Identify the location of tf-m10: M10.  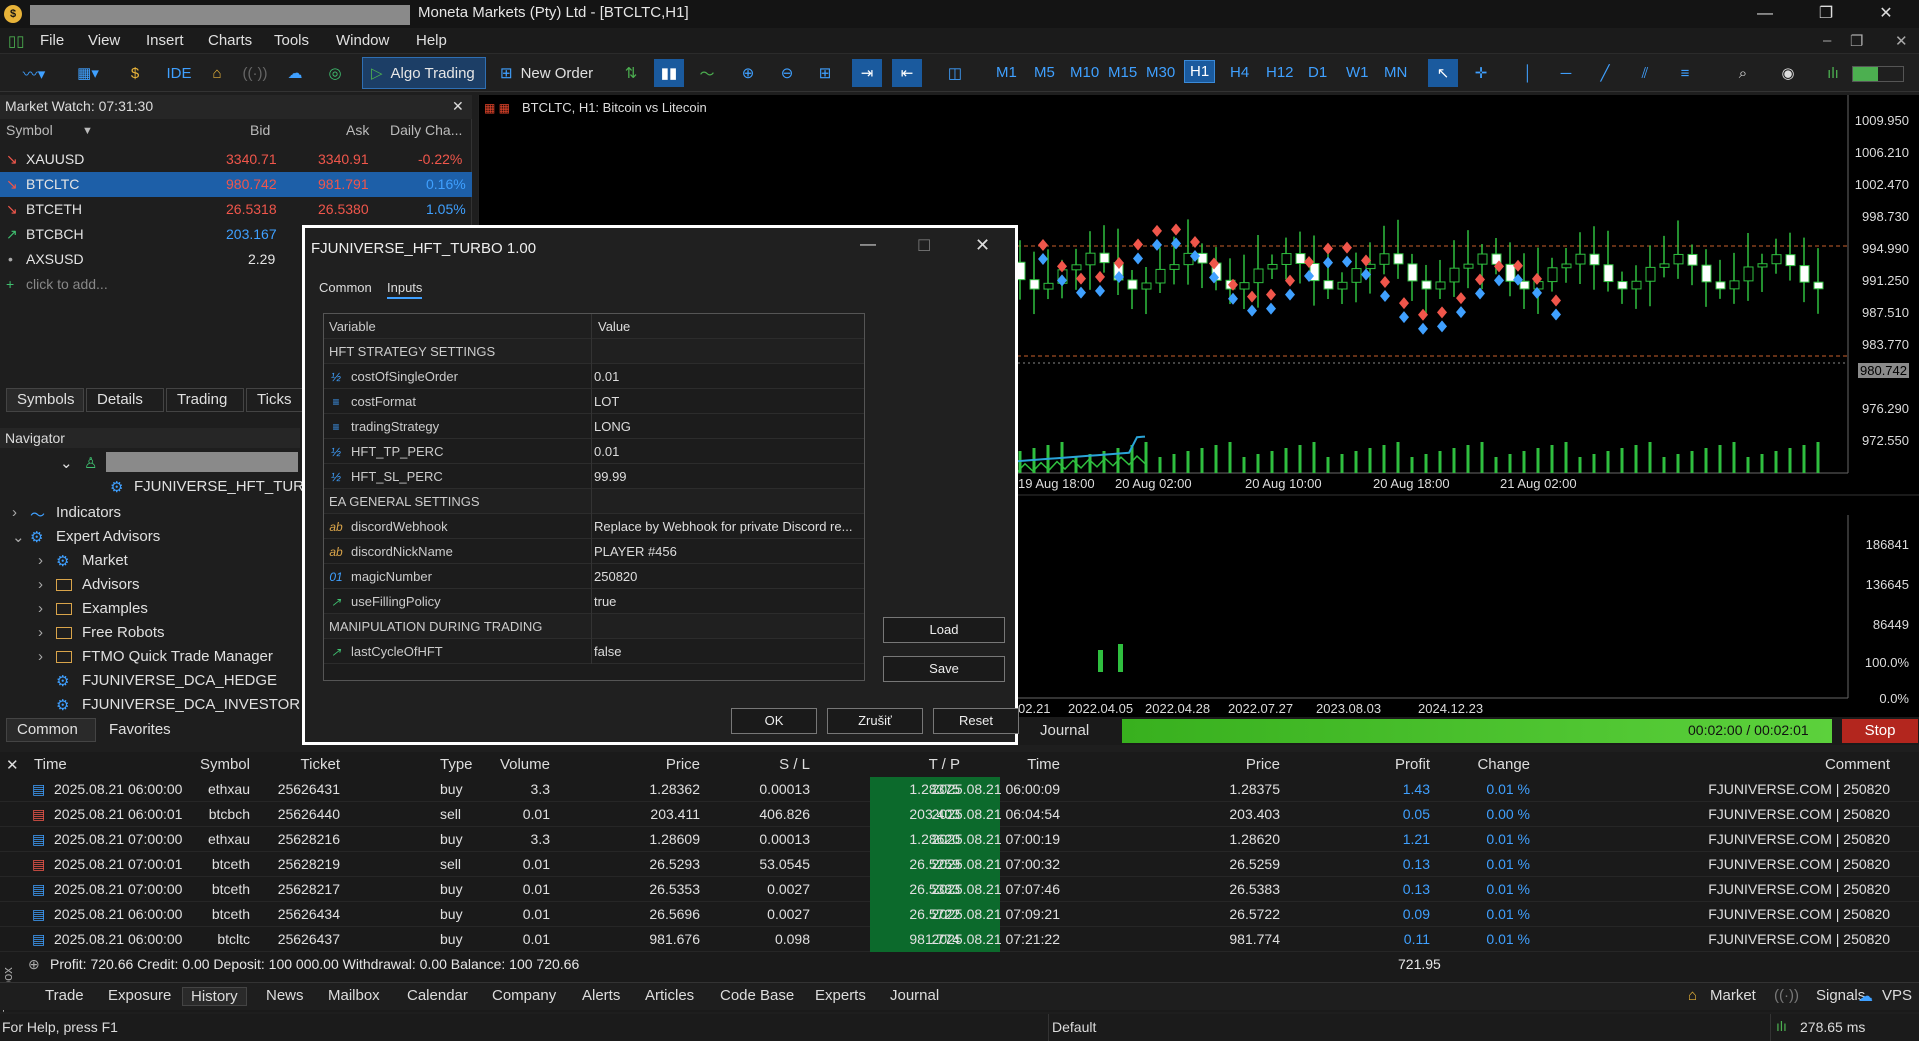
(1084, 72).